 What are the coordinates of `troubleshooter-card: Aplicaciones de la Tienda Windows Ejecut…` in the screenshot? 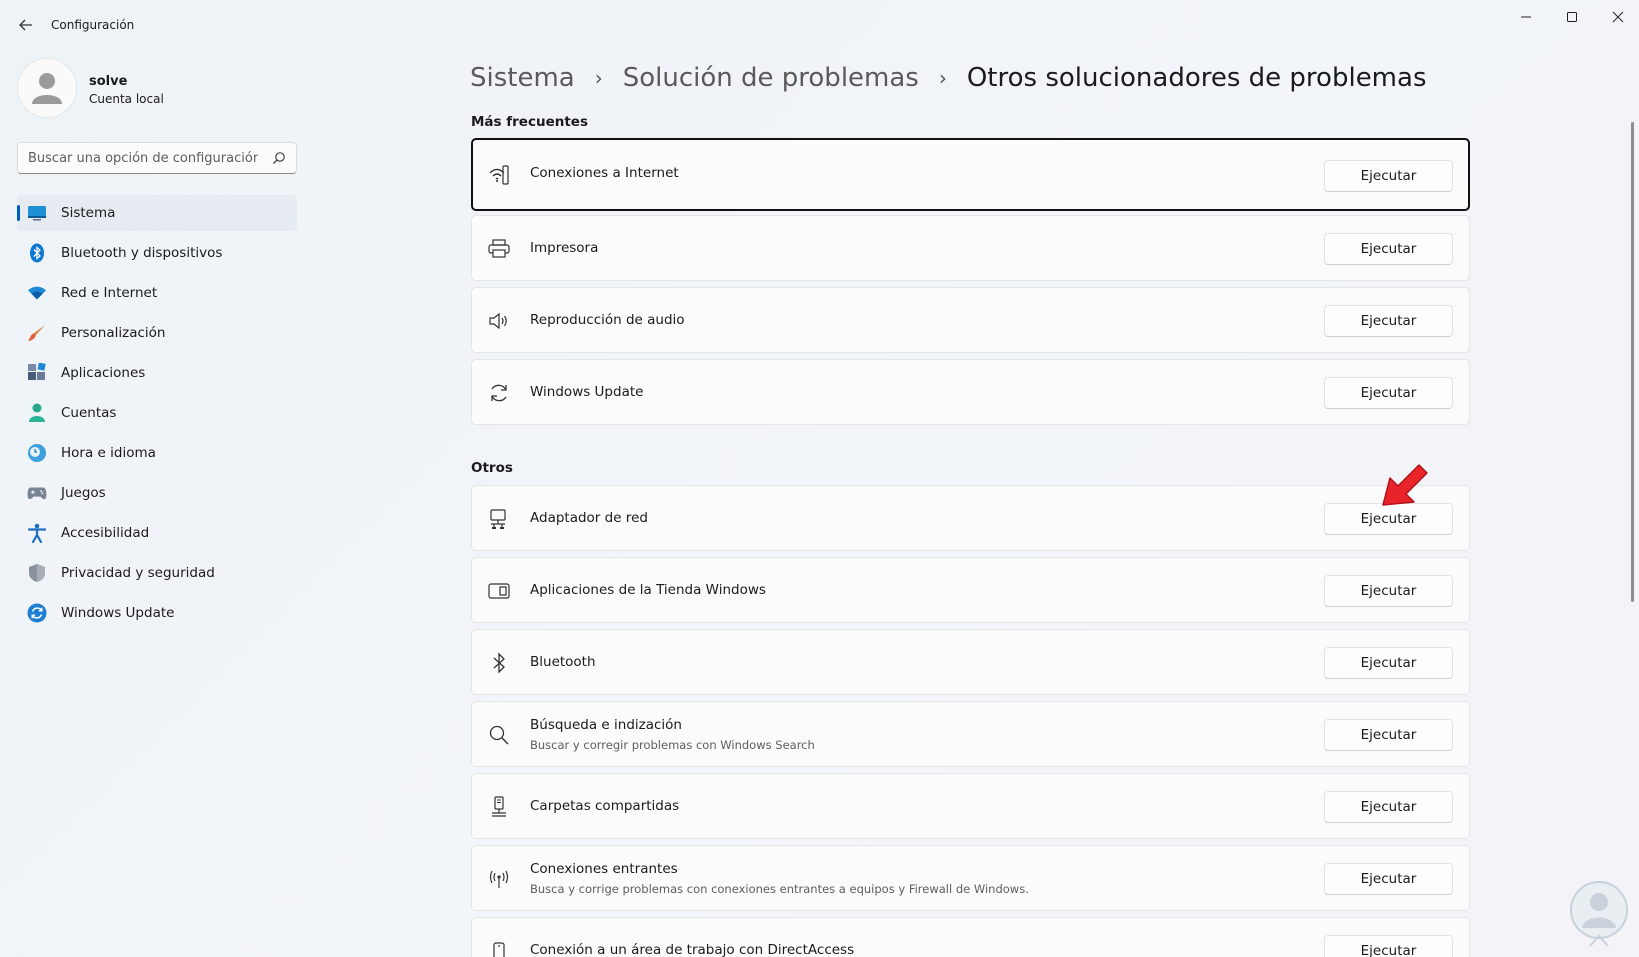 It's located at (970, 590).